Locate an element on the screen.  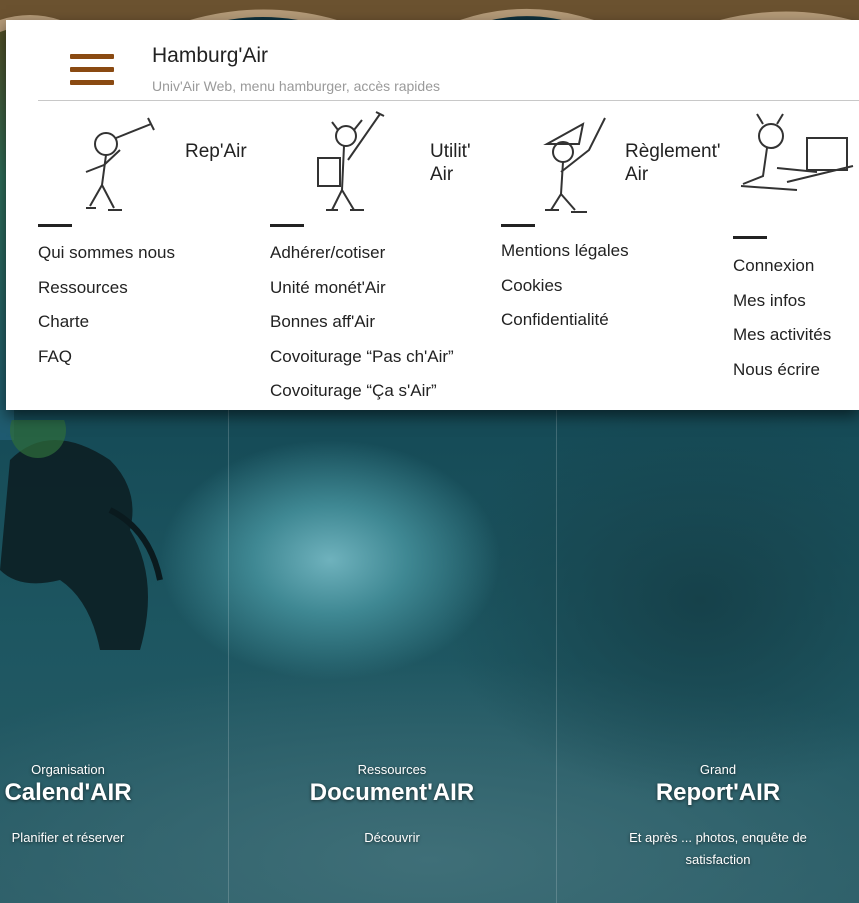
divider is located at coordinates (448, 100).